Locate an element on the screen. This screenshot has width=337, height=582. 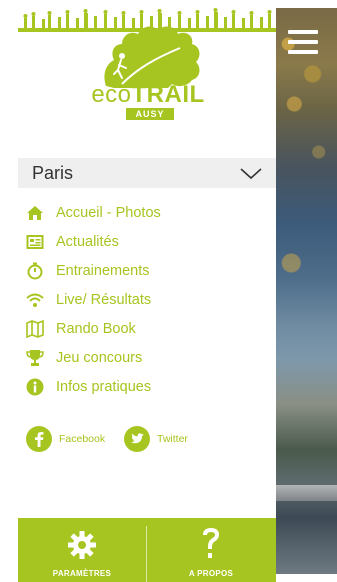
twitter-icon is located at coordinates (137, 439).